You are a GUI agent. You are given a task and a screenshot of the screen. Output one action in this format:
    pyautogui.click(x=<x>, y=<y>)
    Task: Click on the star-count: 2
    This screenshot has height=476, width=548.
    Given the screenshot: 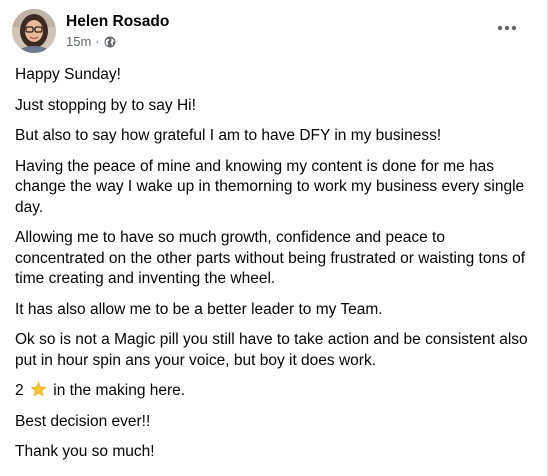 What is the action you would take?
    pyautogui.click(x=19, y=390)
    